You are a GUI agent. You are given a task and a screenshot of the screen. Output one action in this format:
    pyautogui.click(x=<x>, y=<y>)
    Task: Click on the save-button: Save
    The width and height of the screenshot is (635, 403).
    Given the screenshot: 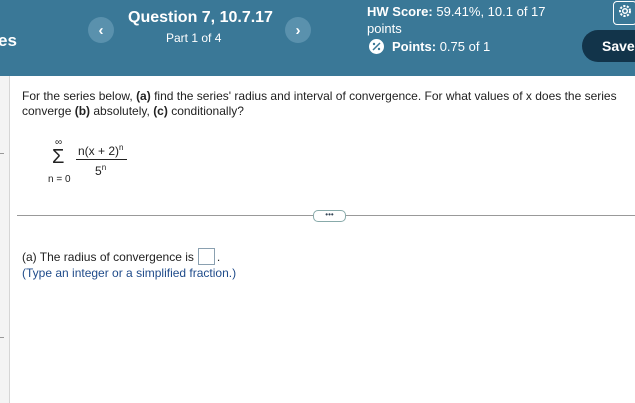 What is the action you would take?
    pyautogui.click(x=608, y=46)
    